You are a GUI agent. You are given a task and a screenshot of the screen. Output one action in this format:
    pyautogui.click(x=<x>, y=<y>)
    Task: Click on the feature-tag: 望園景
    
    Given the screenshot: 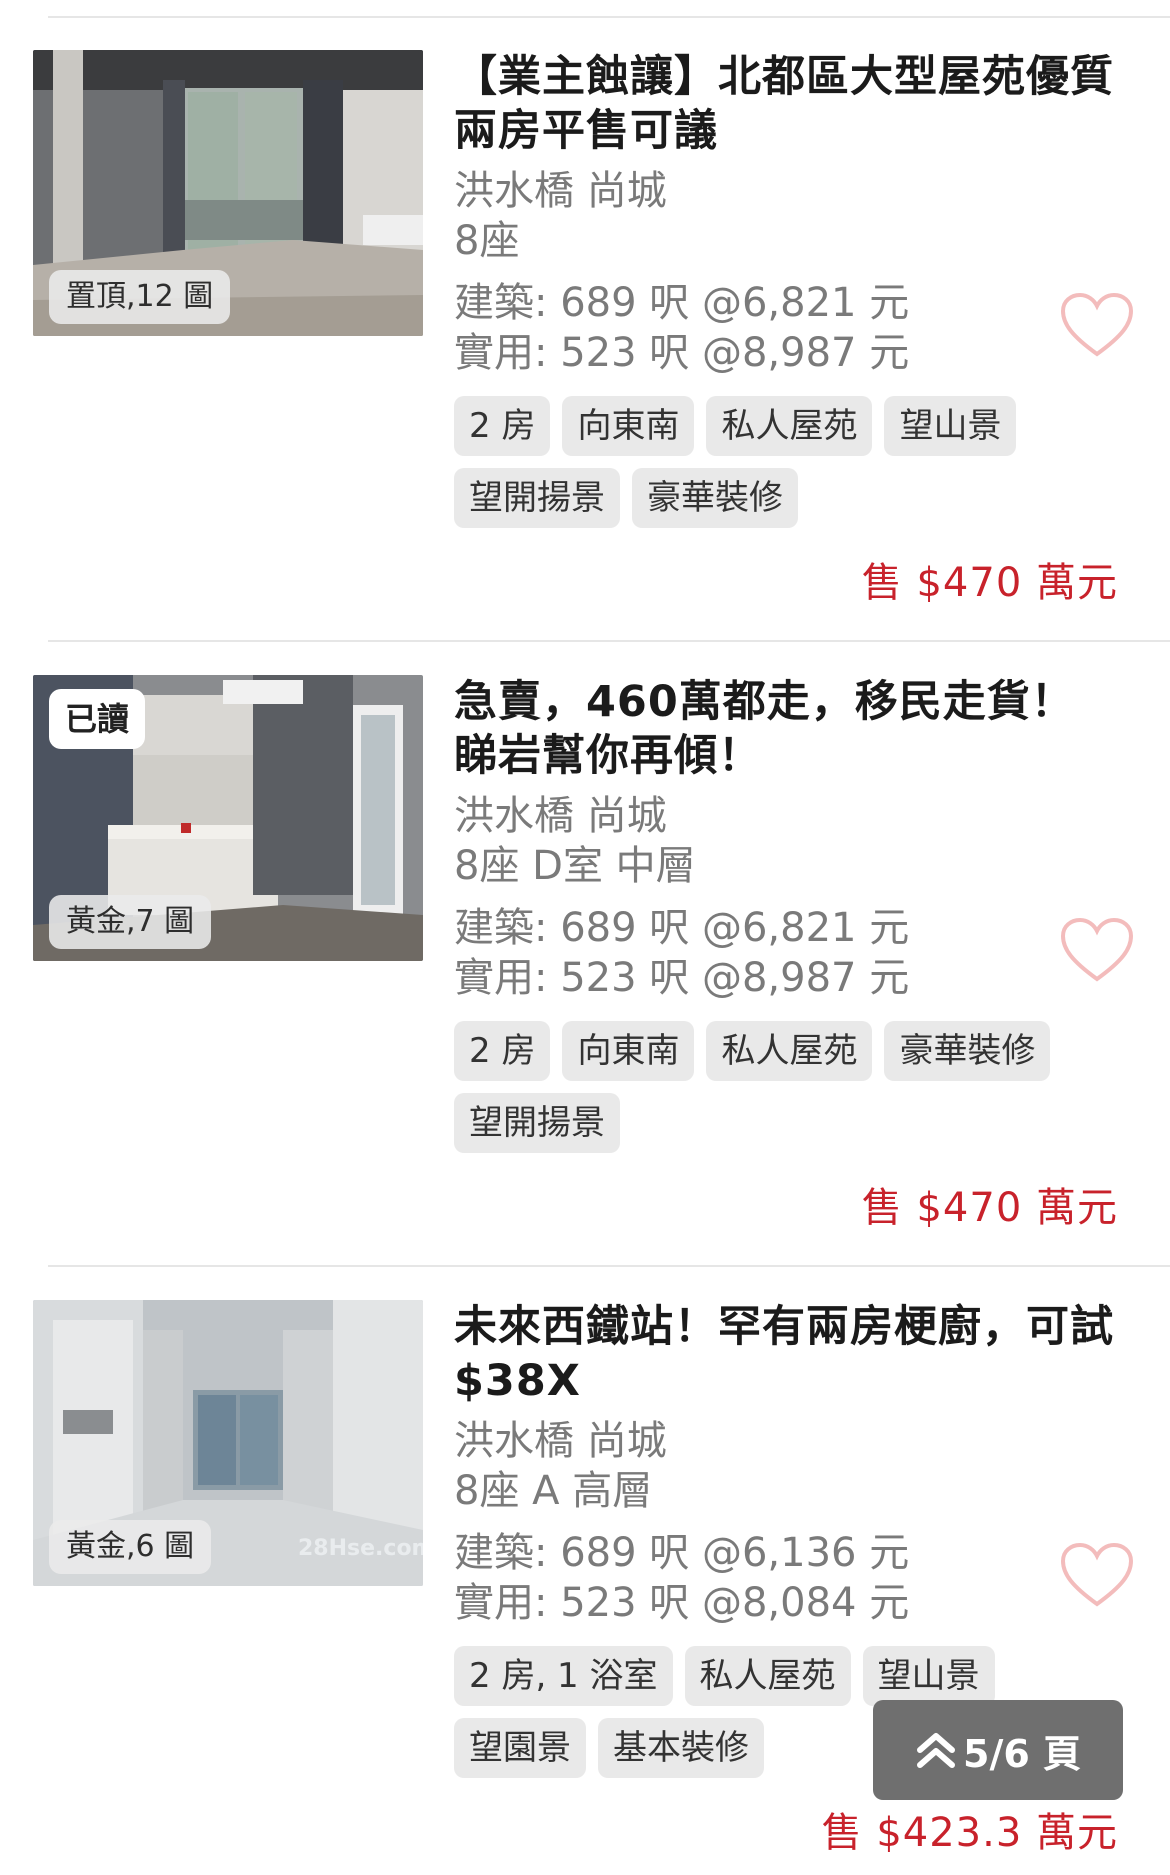 What is the action you would take?
    pyautogui.click(x=520, y=1748)
    